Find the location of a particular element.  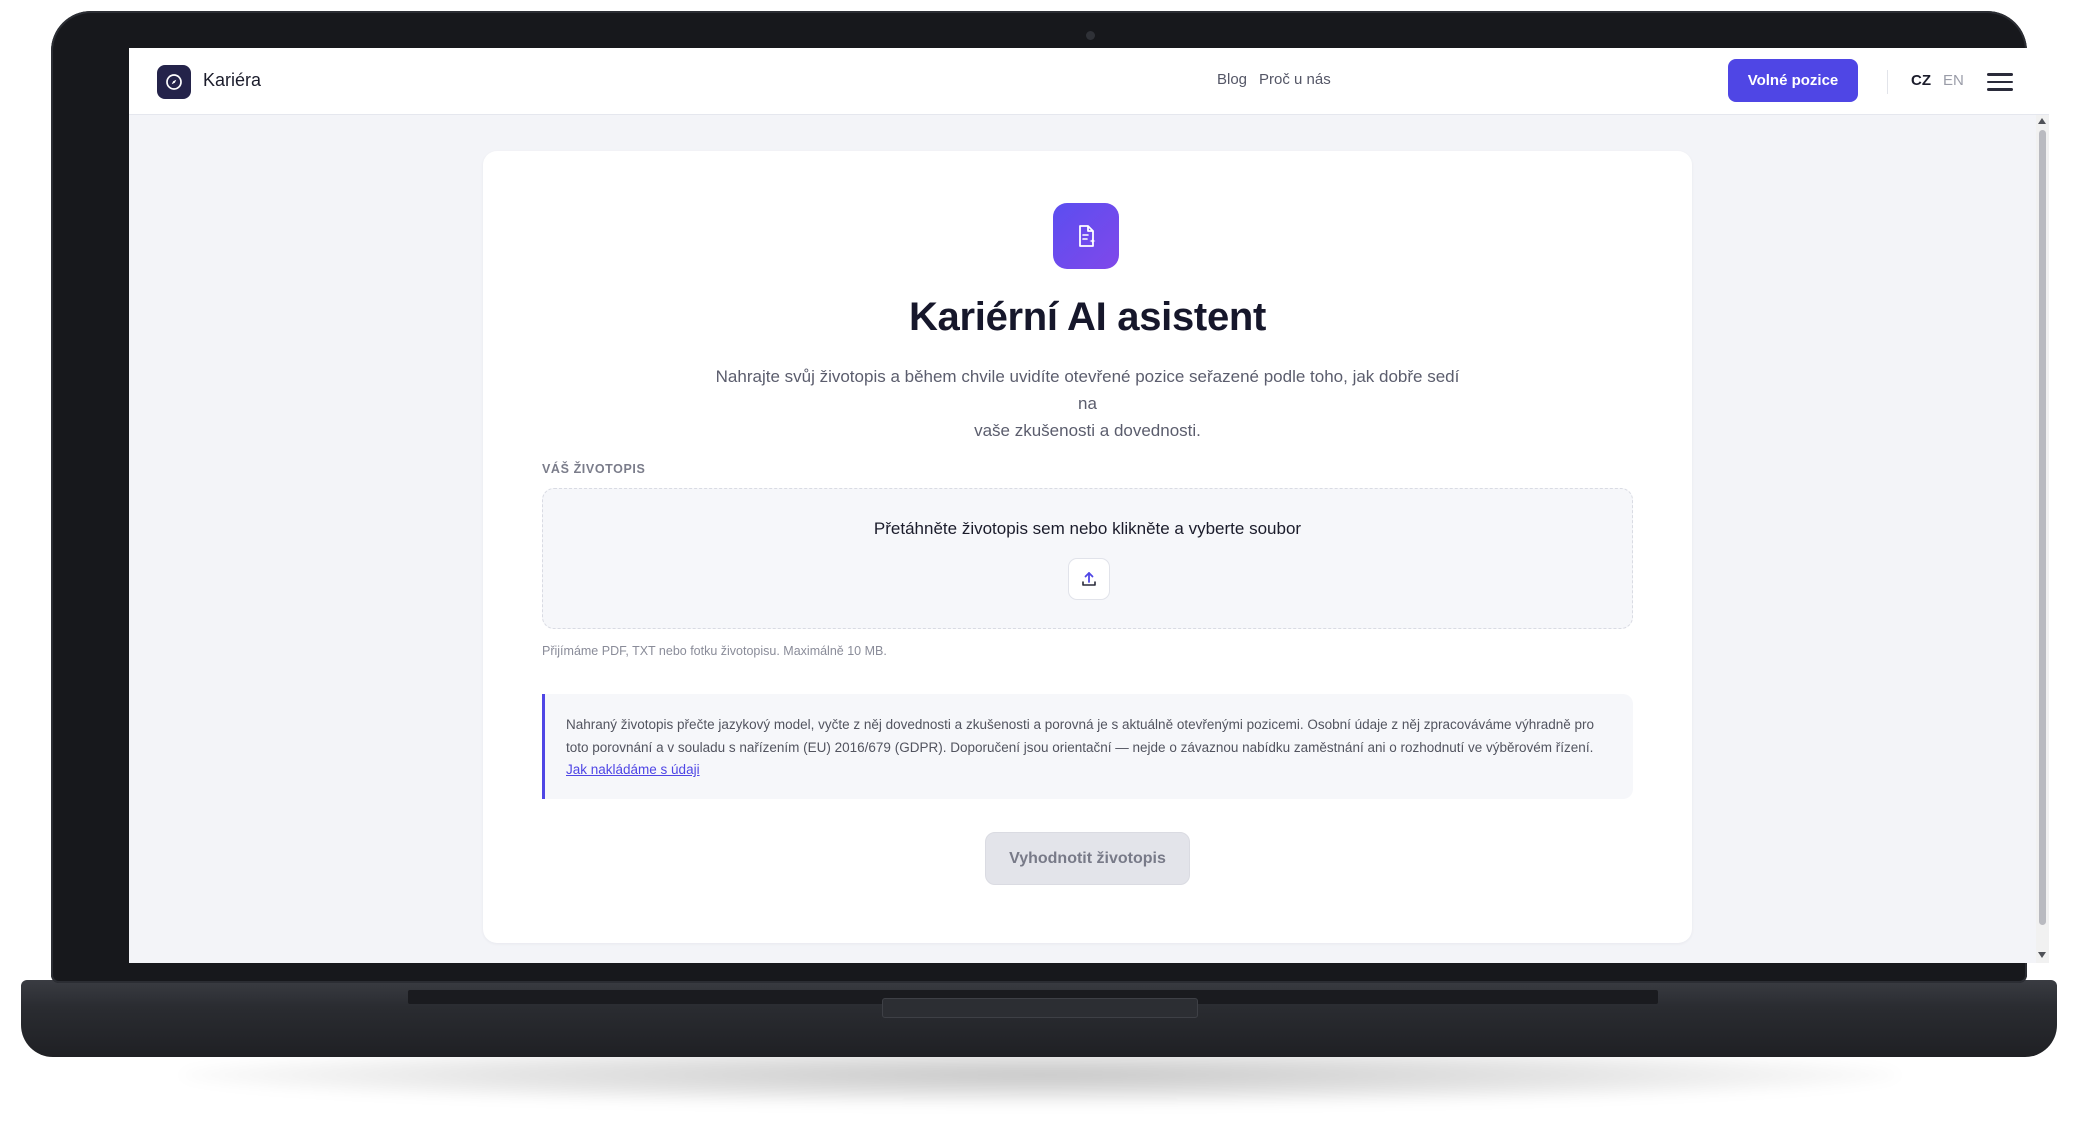

nav-divider is located at coordinates (1887, 82).